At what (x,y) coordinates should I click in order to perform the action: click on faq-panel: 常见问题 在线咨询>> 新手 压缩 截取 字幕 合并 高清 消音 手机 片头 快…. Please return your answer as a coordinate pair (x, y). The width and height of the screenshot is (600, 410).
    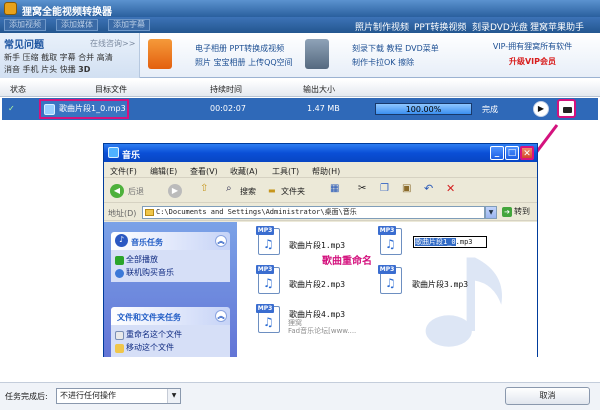
    Looking at the image, I should click on (70, 55).